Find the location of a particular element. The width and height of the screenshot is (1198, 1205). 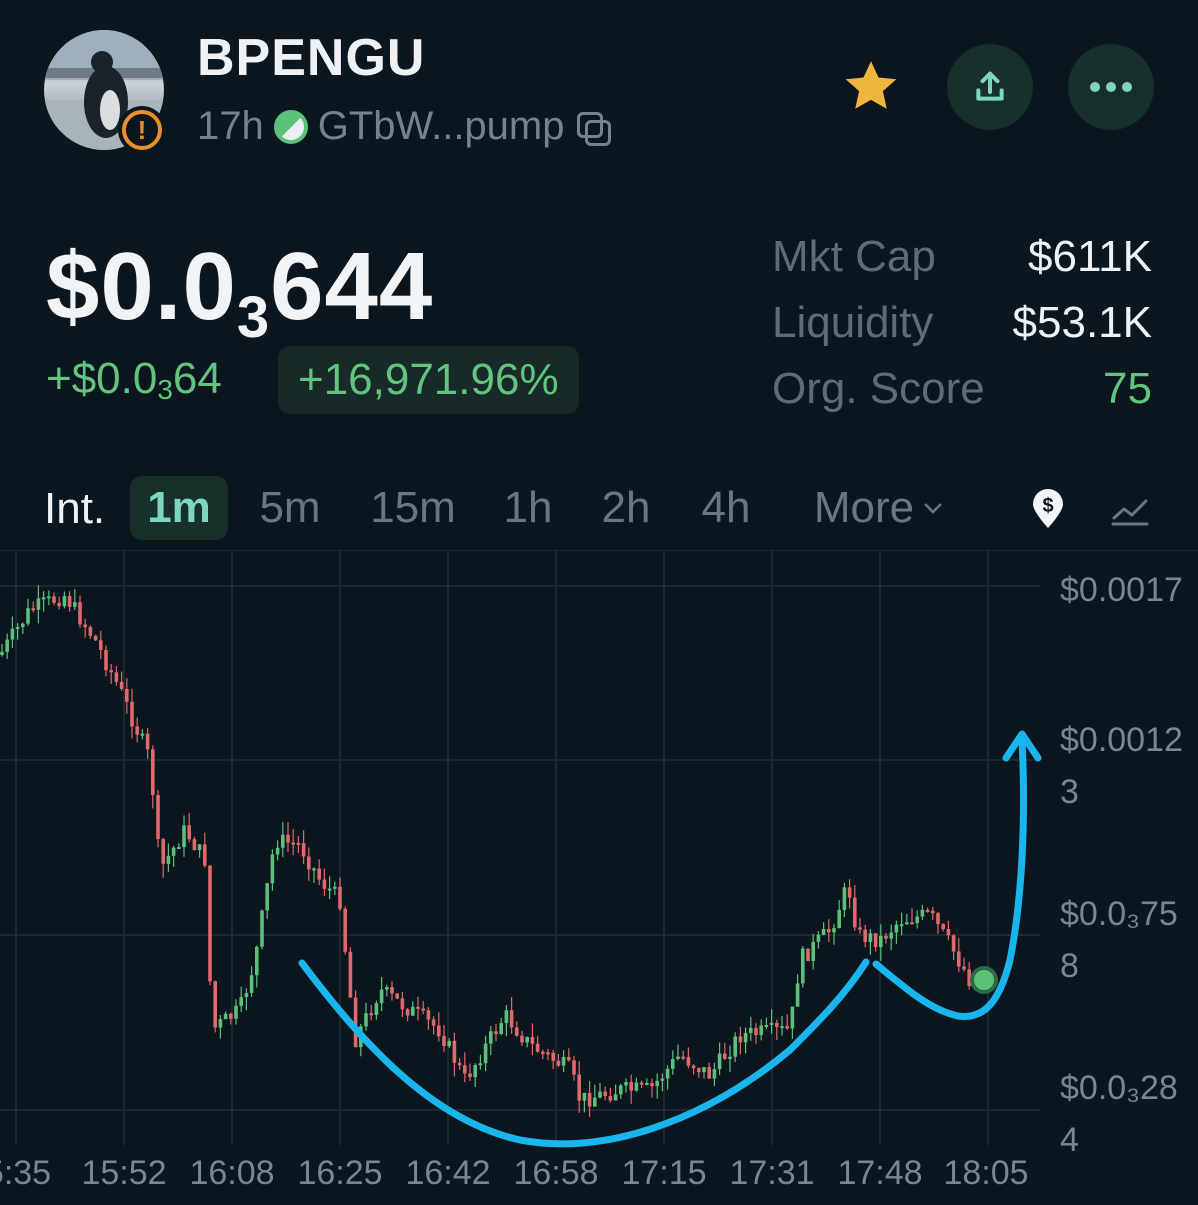

token-address: GTbW...pump is located at coordinates (441, 126).